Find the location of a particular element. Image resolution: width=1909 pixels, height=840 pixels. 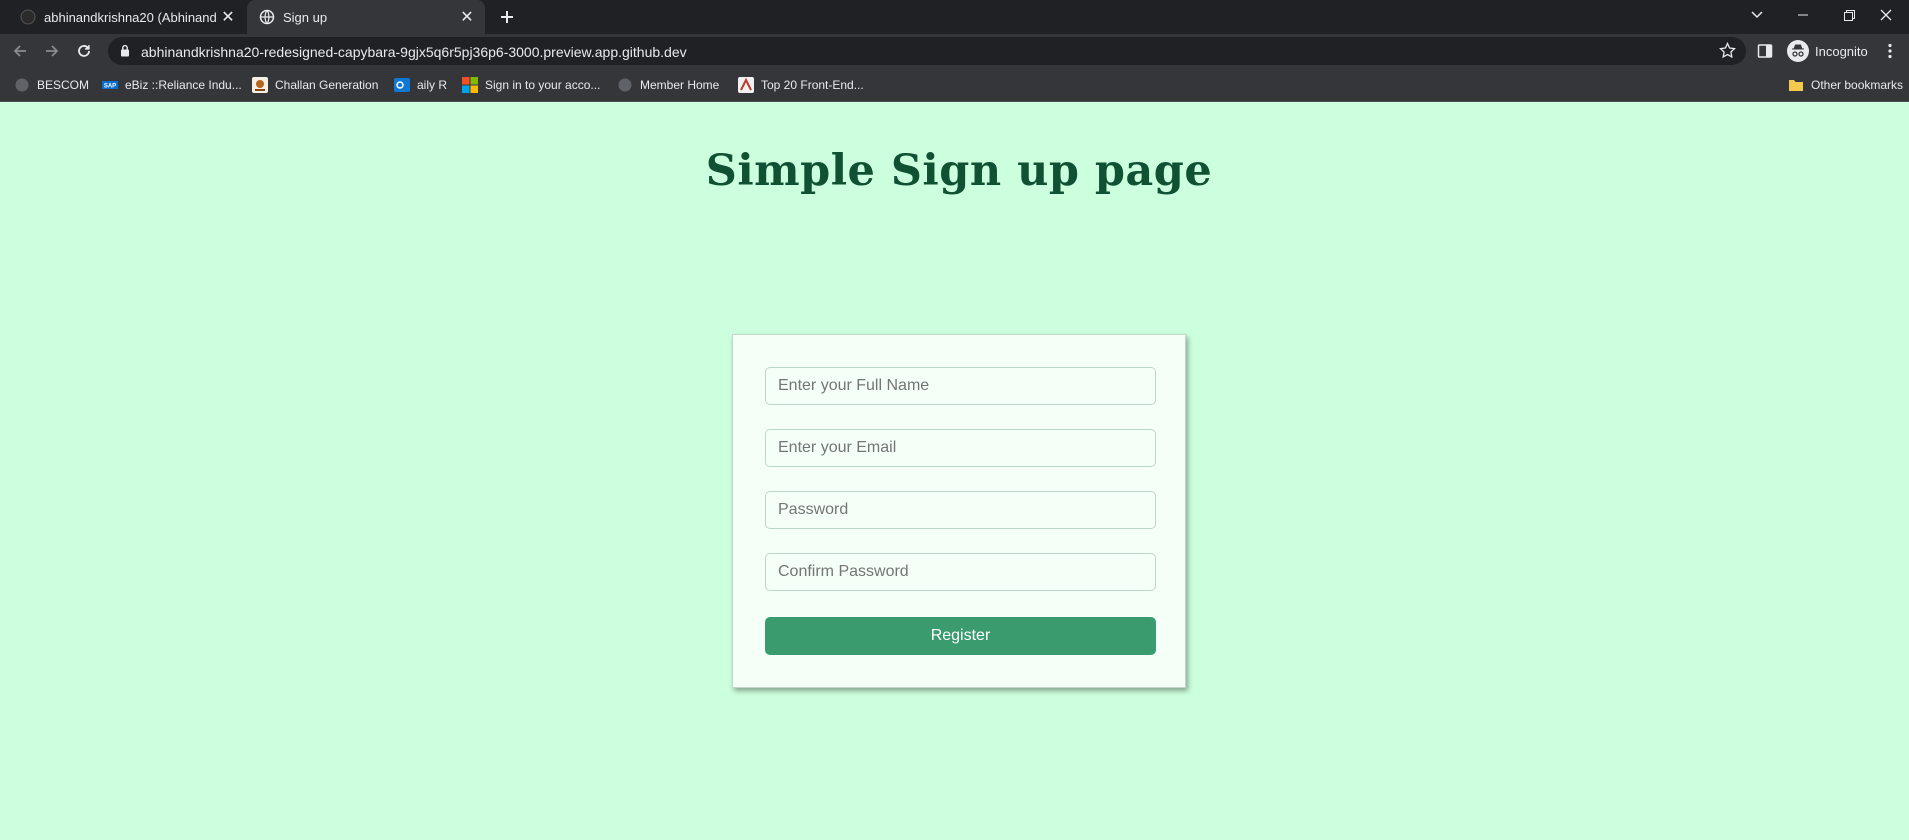

tab-search-button is located at coordinates (1757, 15).